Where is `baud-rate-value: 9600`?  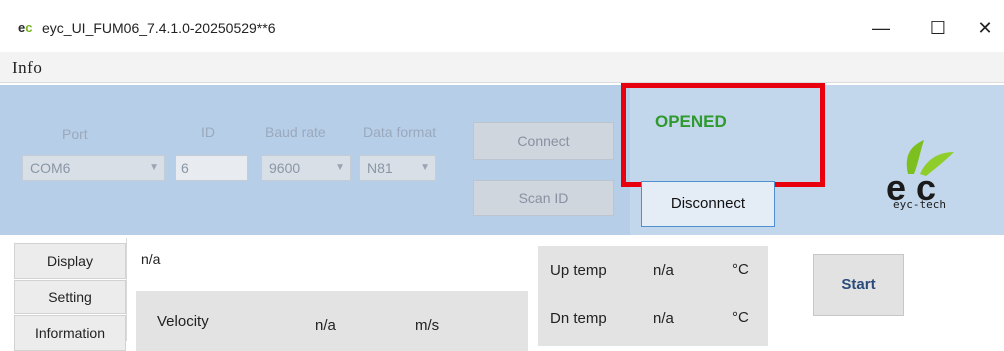
baud-rate-value: 9600 is located at coordinates (285, 168).